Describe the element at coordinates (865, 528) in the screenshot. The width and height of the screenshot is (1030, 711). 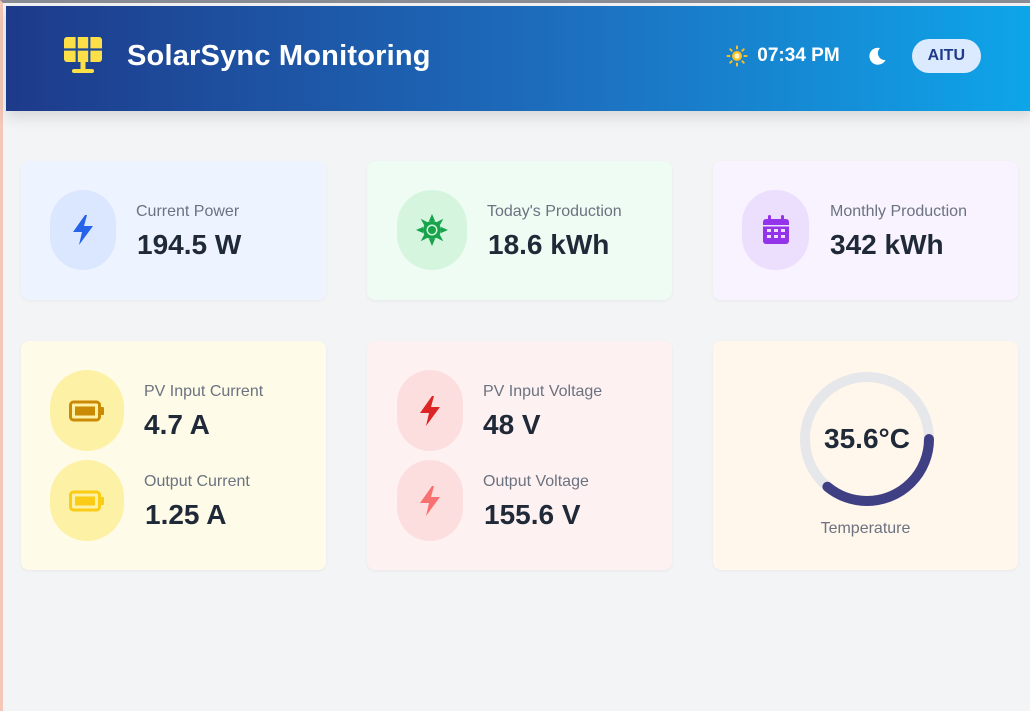
I see `temperature-label: Temperature` at that location.